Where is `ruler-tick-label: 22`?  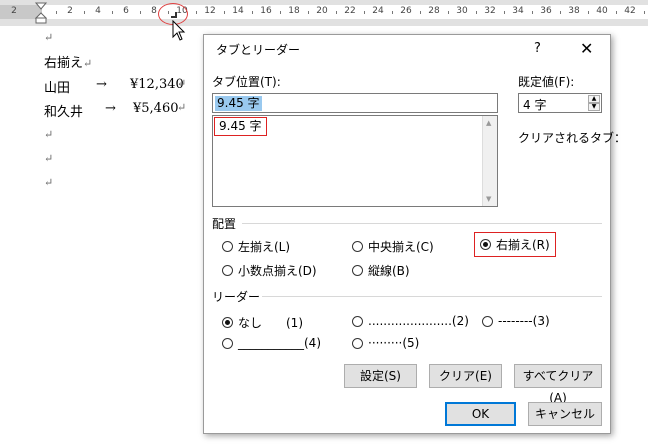 ruler-tick-label: 22 is located at coordinates (350, 11).